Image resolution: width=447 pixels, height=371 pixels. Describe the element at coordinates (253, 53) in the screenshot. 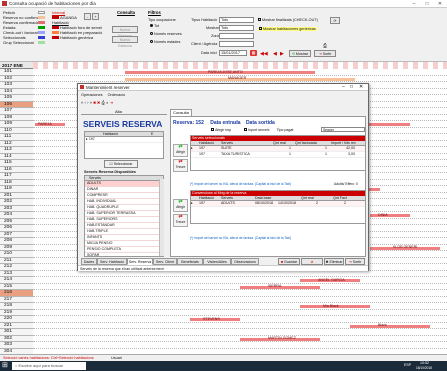

I see `calendar-icon: ▦` at that location.